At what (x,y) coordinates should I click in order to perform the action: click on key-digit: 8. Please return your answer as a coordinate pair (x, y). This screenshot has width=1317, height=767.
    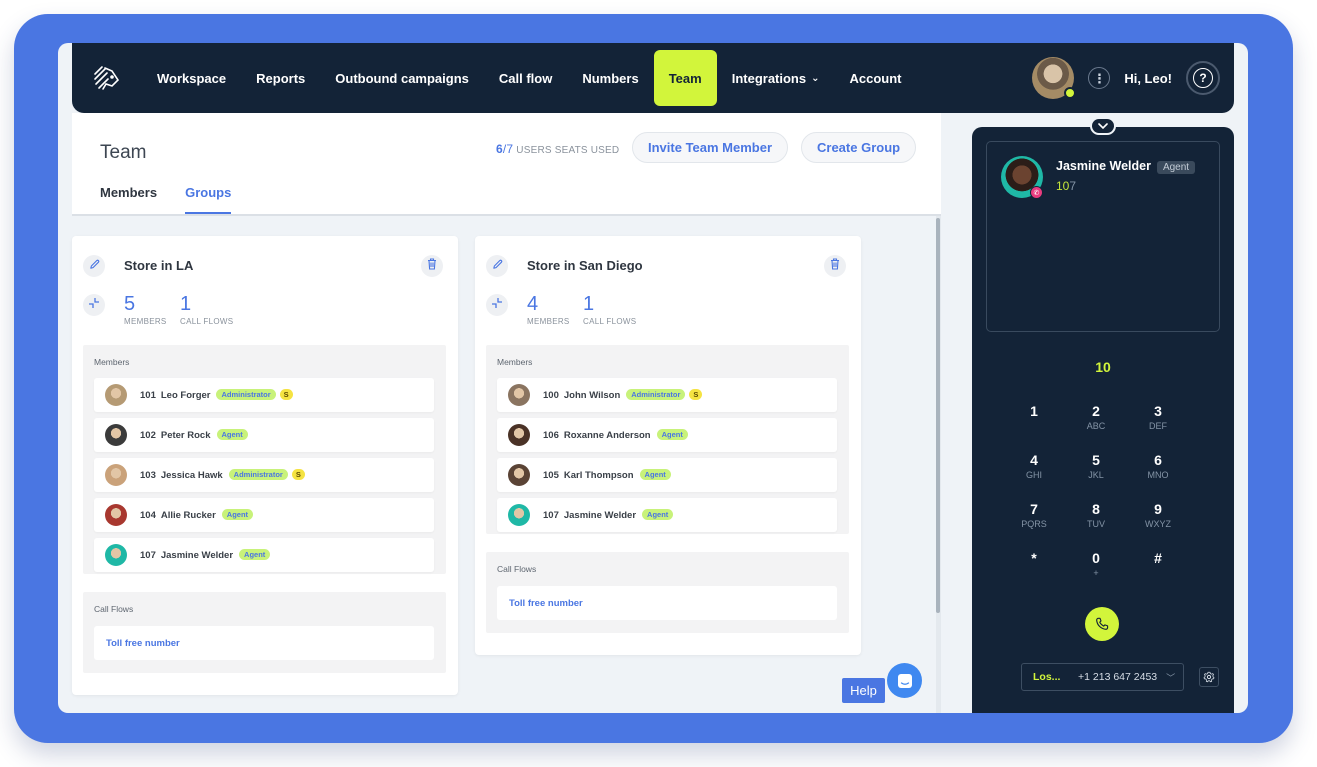
    Looking at the image, I should click on (1096, 509).